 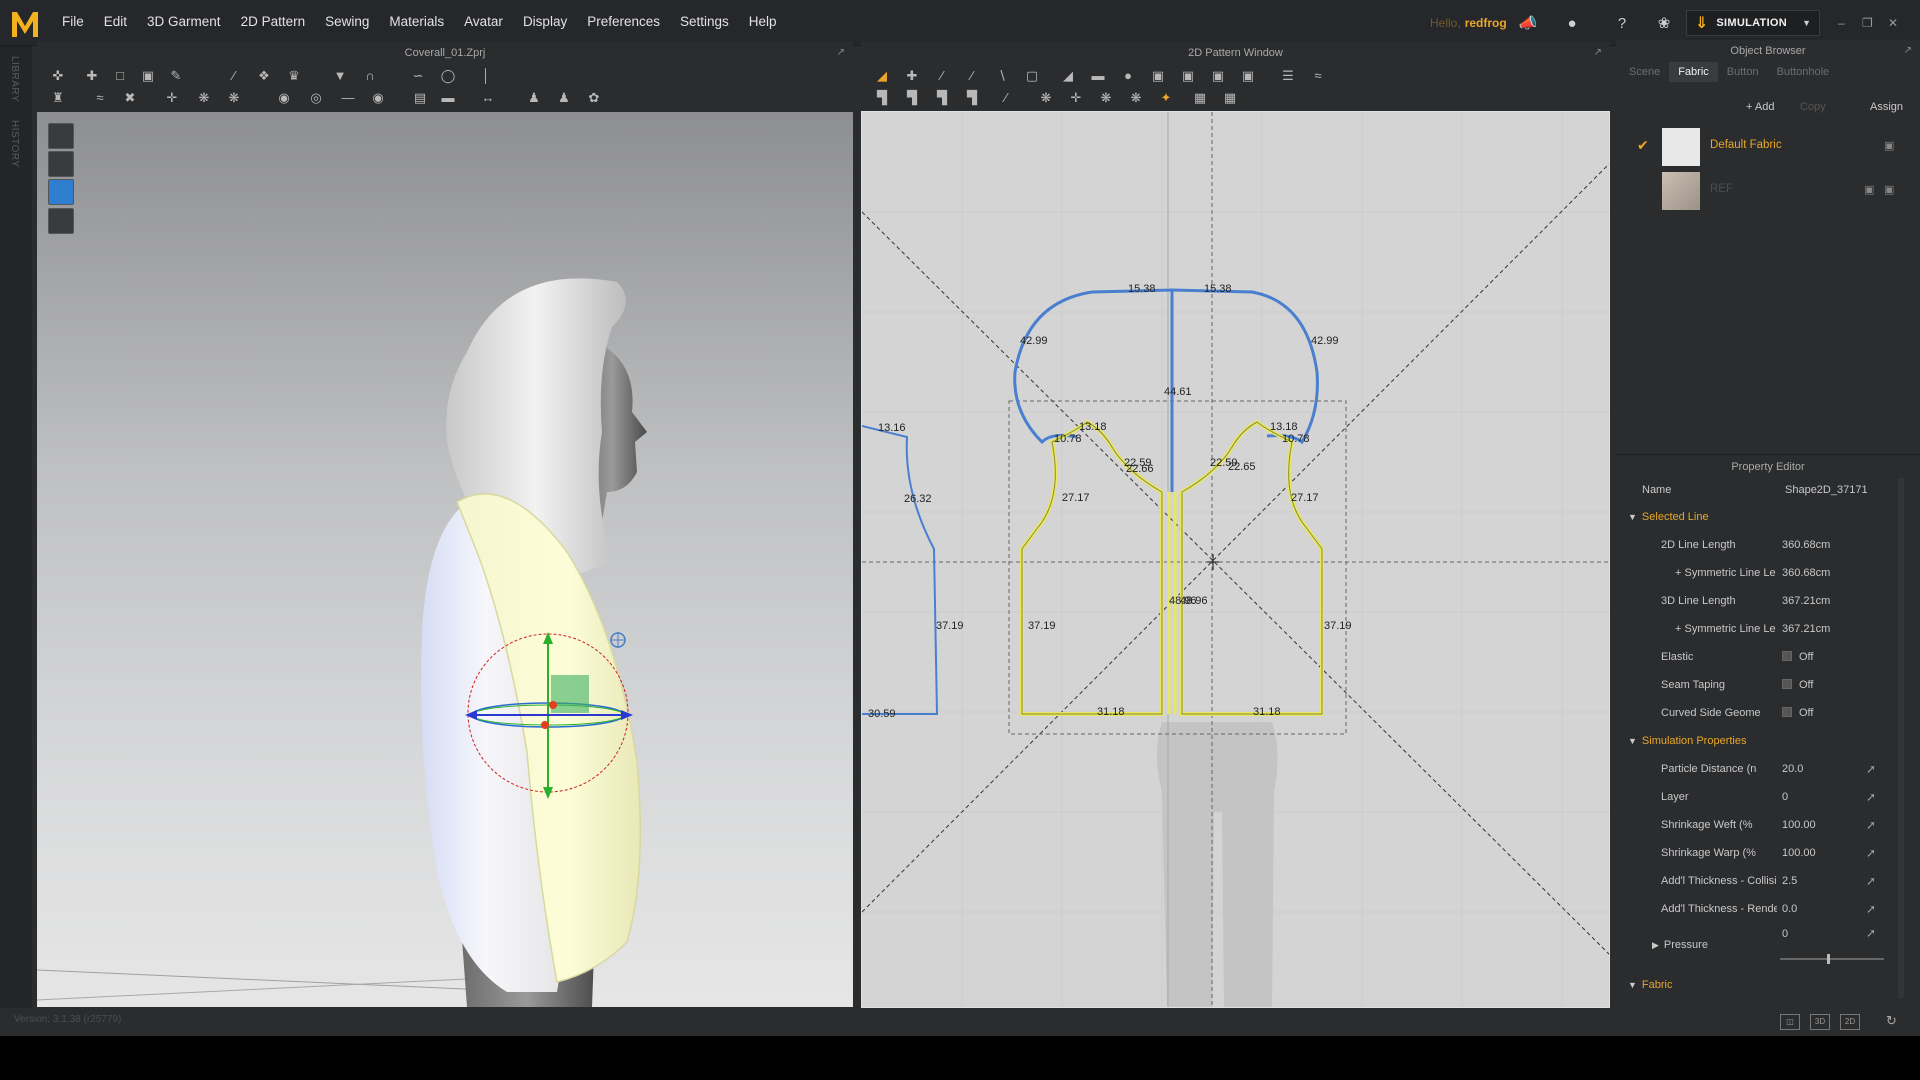 I want to click on tab-fabric: Fabric, so click(x=1693, y=72).